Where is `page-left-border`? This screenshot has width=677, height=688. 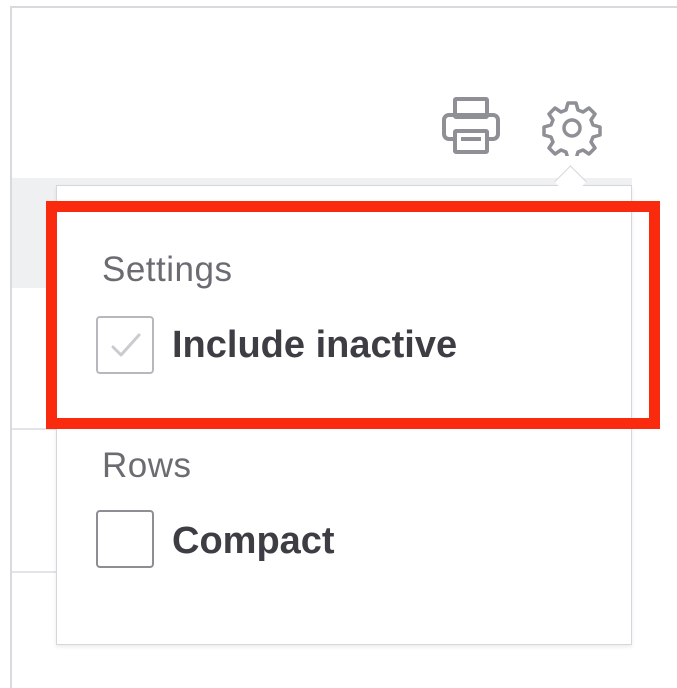 page-left-border is located at coordinates (11, 347).